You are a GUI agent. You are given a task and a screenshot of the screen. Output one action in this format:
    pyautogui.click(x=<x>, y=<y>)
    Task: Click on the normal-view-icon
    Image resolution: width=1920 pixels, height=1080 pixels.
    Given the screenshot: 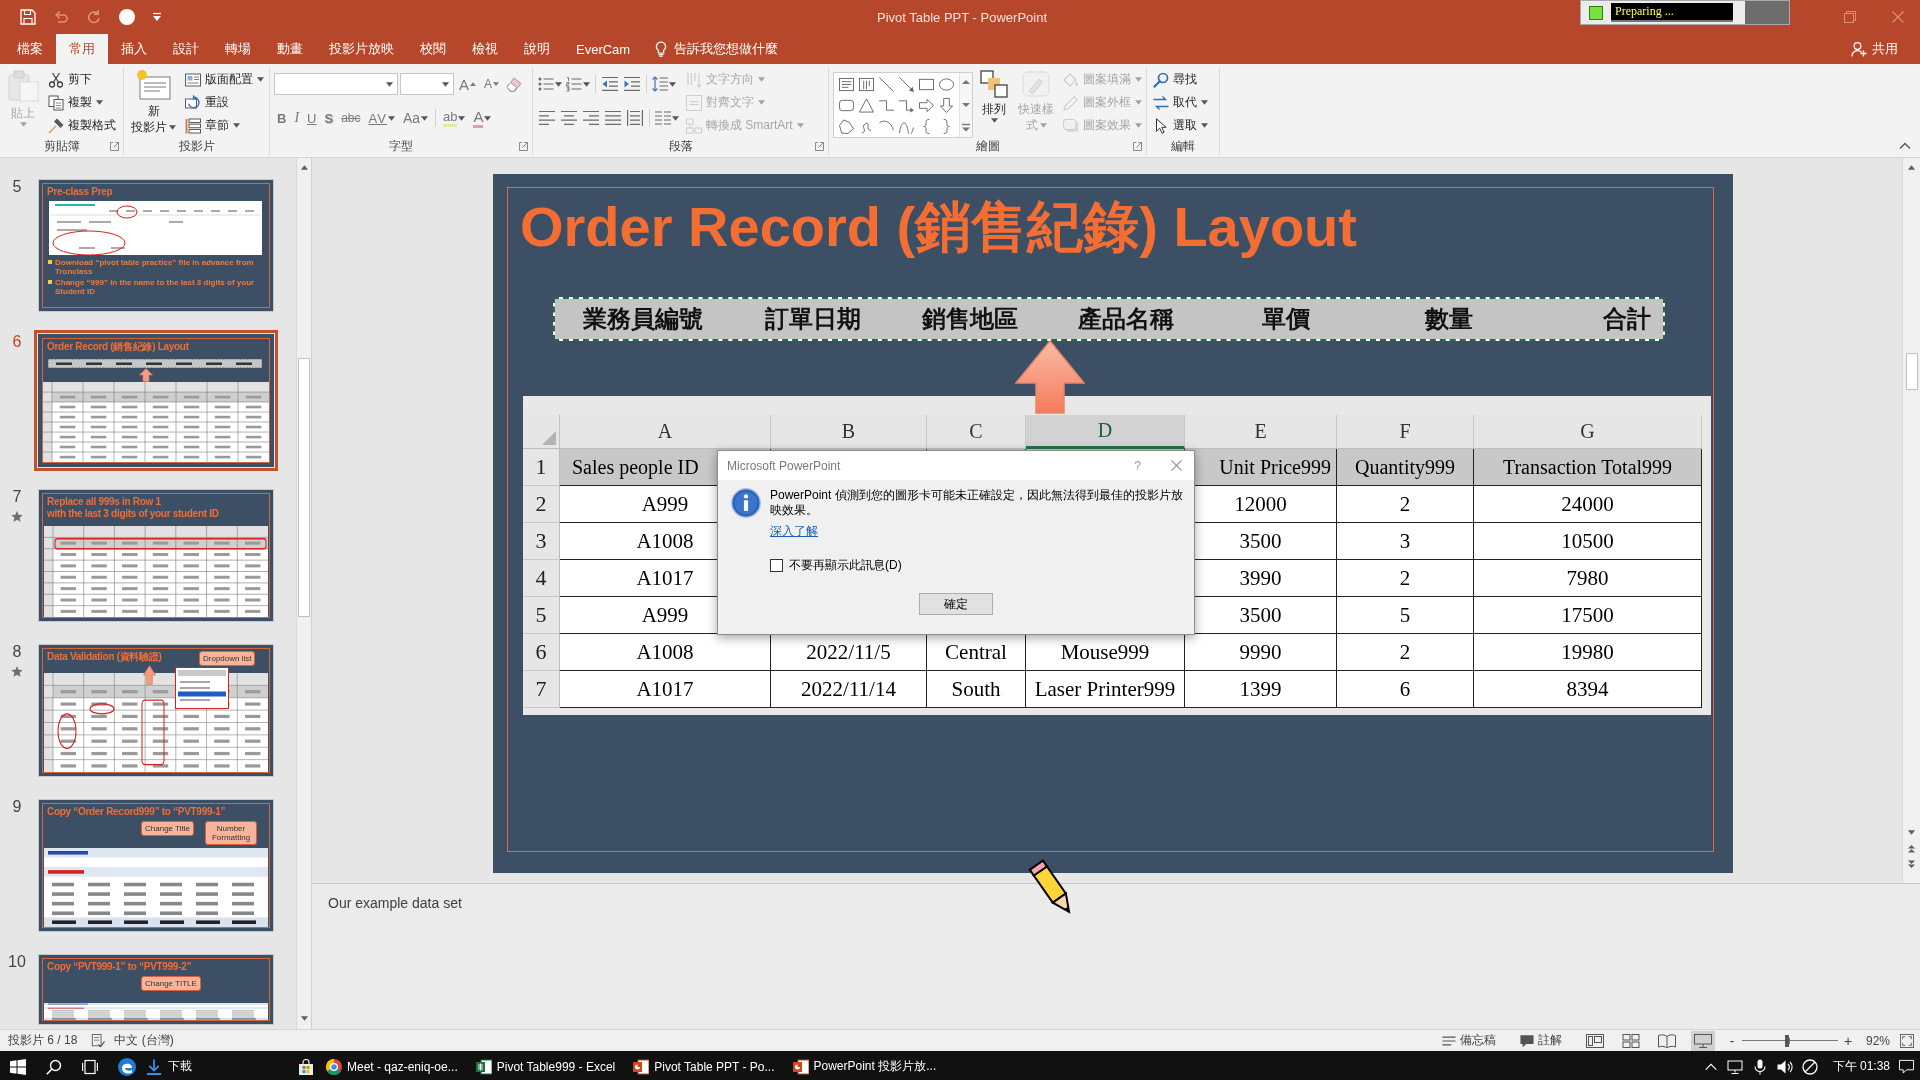 What is the action you would take?
    pyautogui.click(x=1594, y=1040)
    